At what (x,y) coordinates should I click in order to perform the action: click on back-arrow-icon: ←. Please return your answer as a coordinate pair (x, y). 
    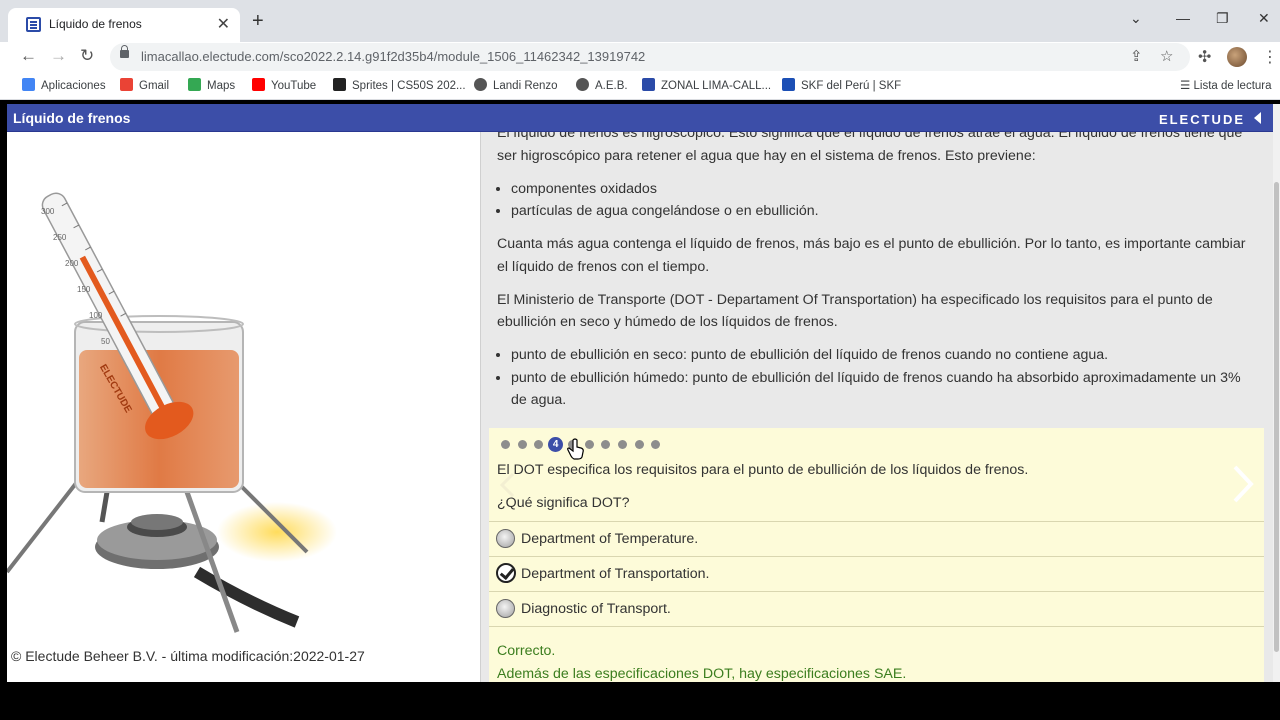
    Looking at the image, I should click on (28, 56).